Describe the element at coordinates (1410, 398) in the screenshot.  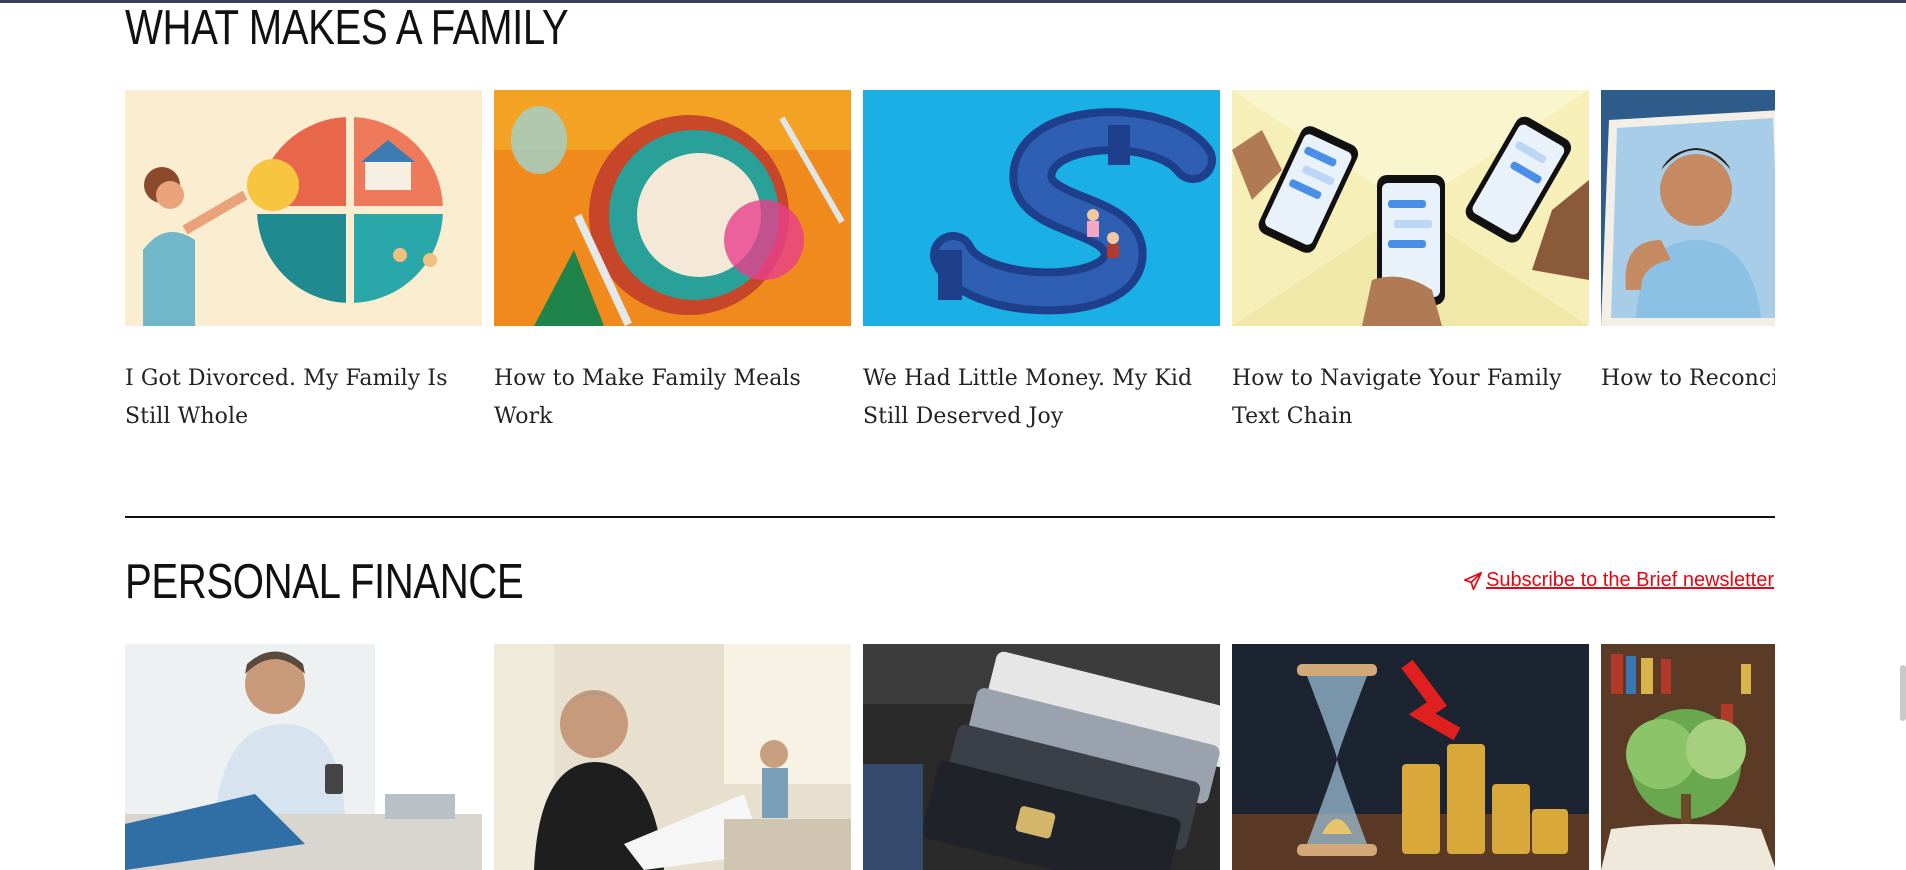
I see `article-title: How to Navigate Your Family Text Chain` at that location.